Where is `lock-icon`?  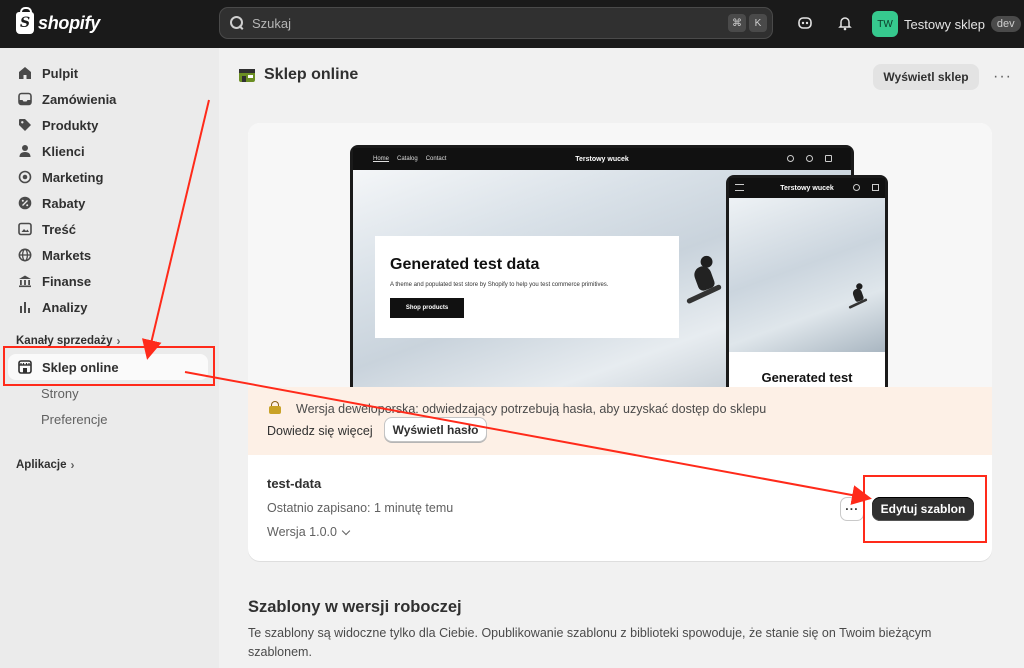
lock-icon is located at coordinates (275, 408).